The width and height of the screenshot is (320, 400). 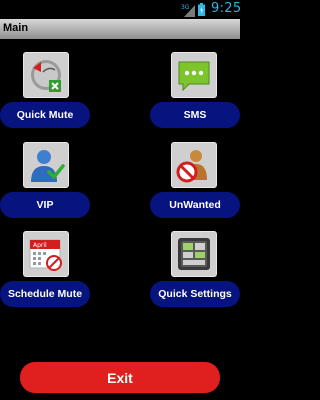 I want to click on calendar-icon: April, so click(x=46, y=254).